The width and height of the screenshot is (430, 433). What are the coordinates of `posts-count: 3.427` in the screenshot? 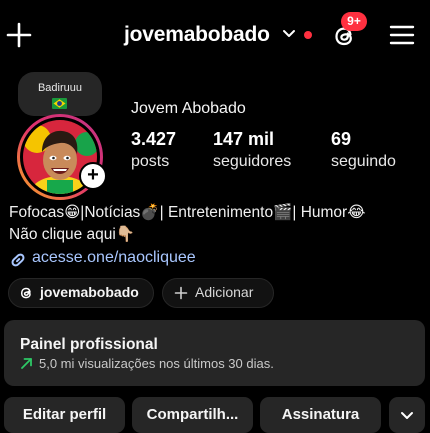 It's located at (153, 139).